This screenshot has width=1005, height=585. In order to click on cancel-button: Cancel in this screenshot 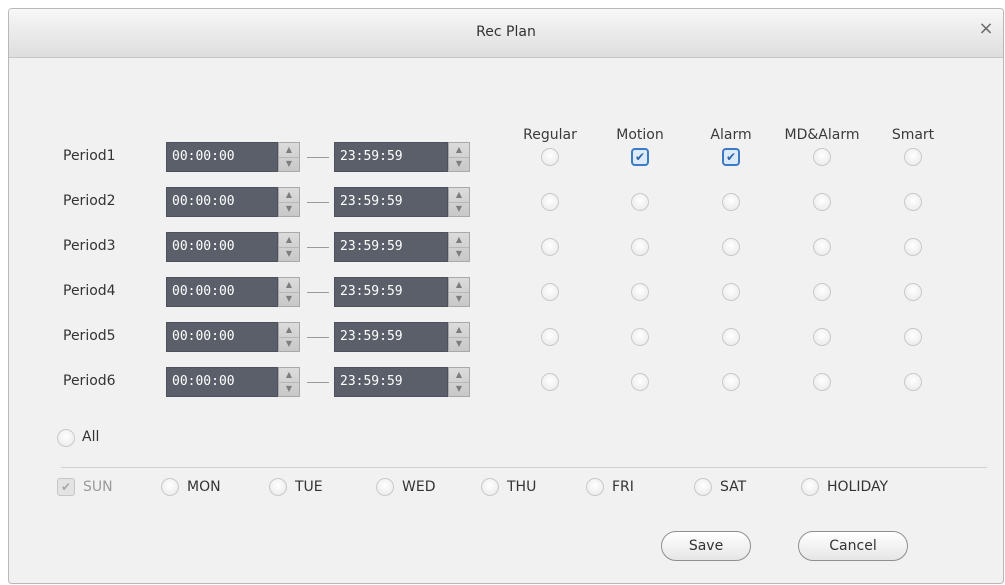, I will do `click(853, 546)`.